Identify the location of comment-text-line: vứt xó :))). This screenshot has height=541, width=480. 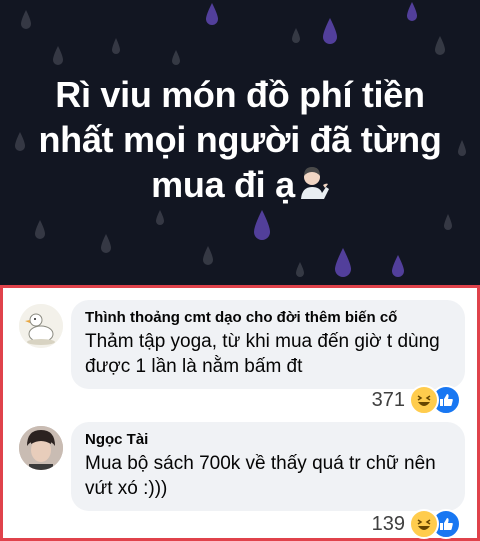
(126, 488).